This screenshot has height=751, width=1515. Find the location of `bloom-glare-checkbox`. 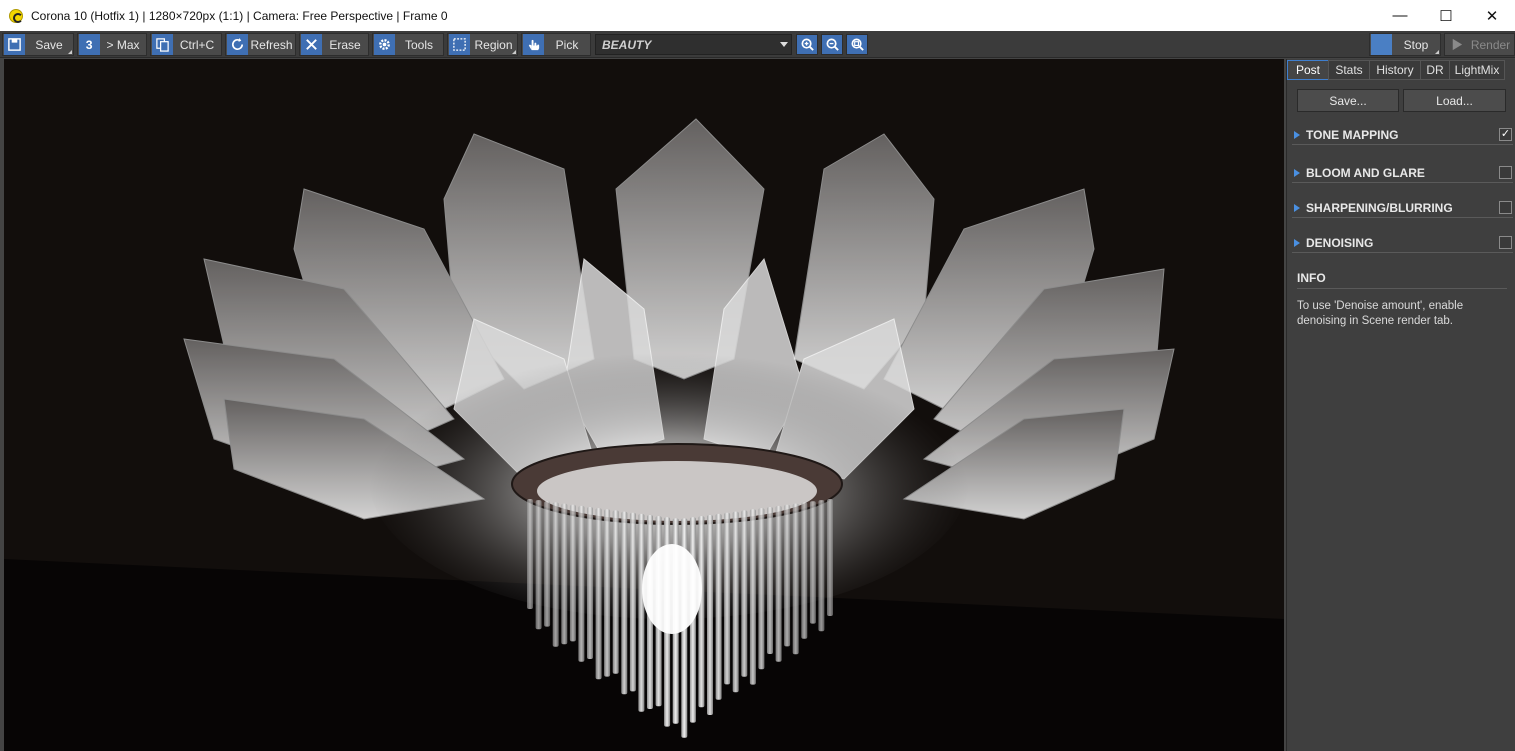

bloom-glare-checkbox is located at coordinates (1505, 172).